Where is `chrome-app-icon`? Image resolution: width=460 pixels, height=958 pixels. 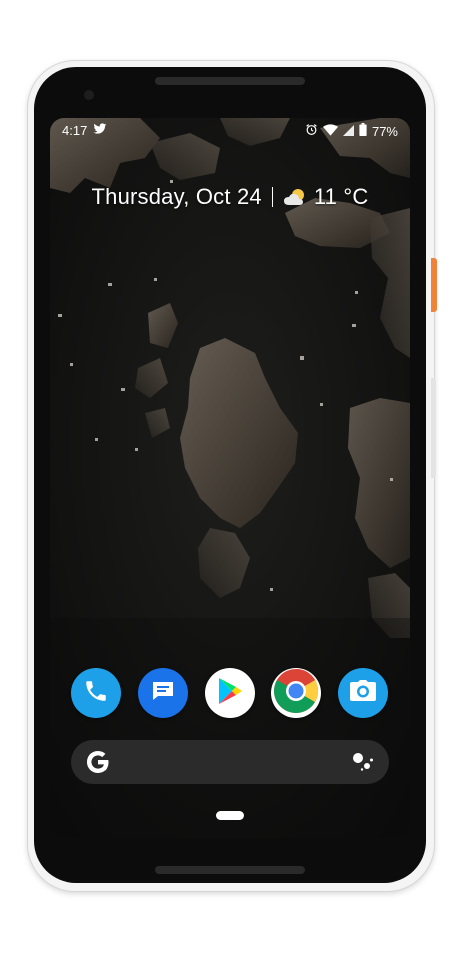 chrome-app-icon is located at coordinates (296, 693).